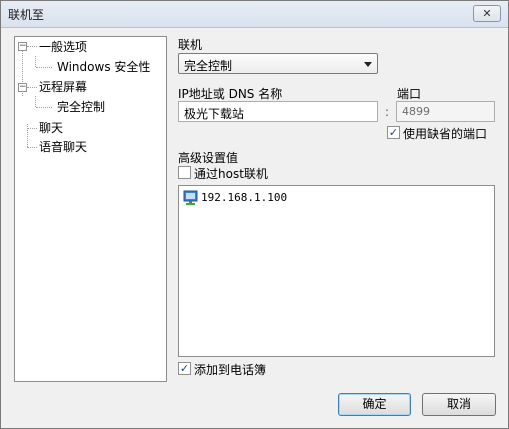 The image size is (509, 429). What do you see at coordinates (244, 197) in the screenshot?
I see `host-entry-text: 192.168.1.100` at bounding box center [244, 197].